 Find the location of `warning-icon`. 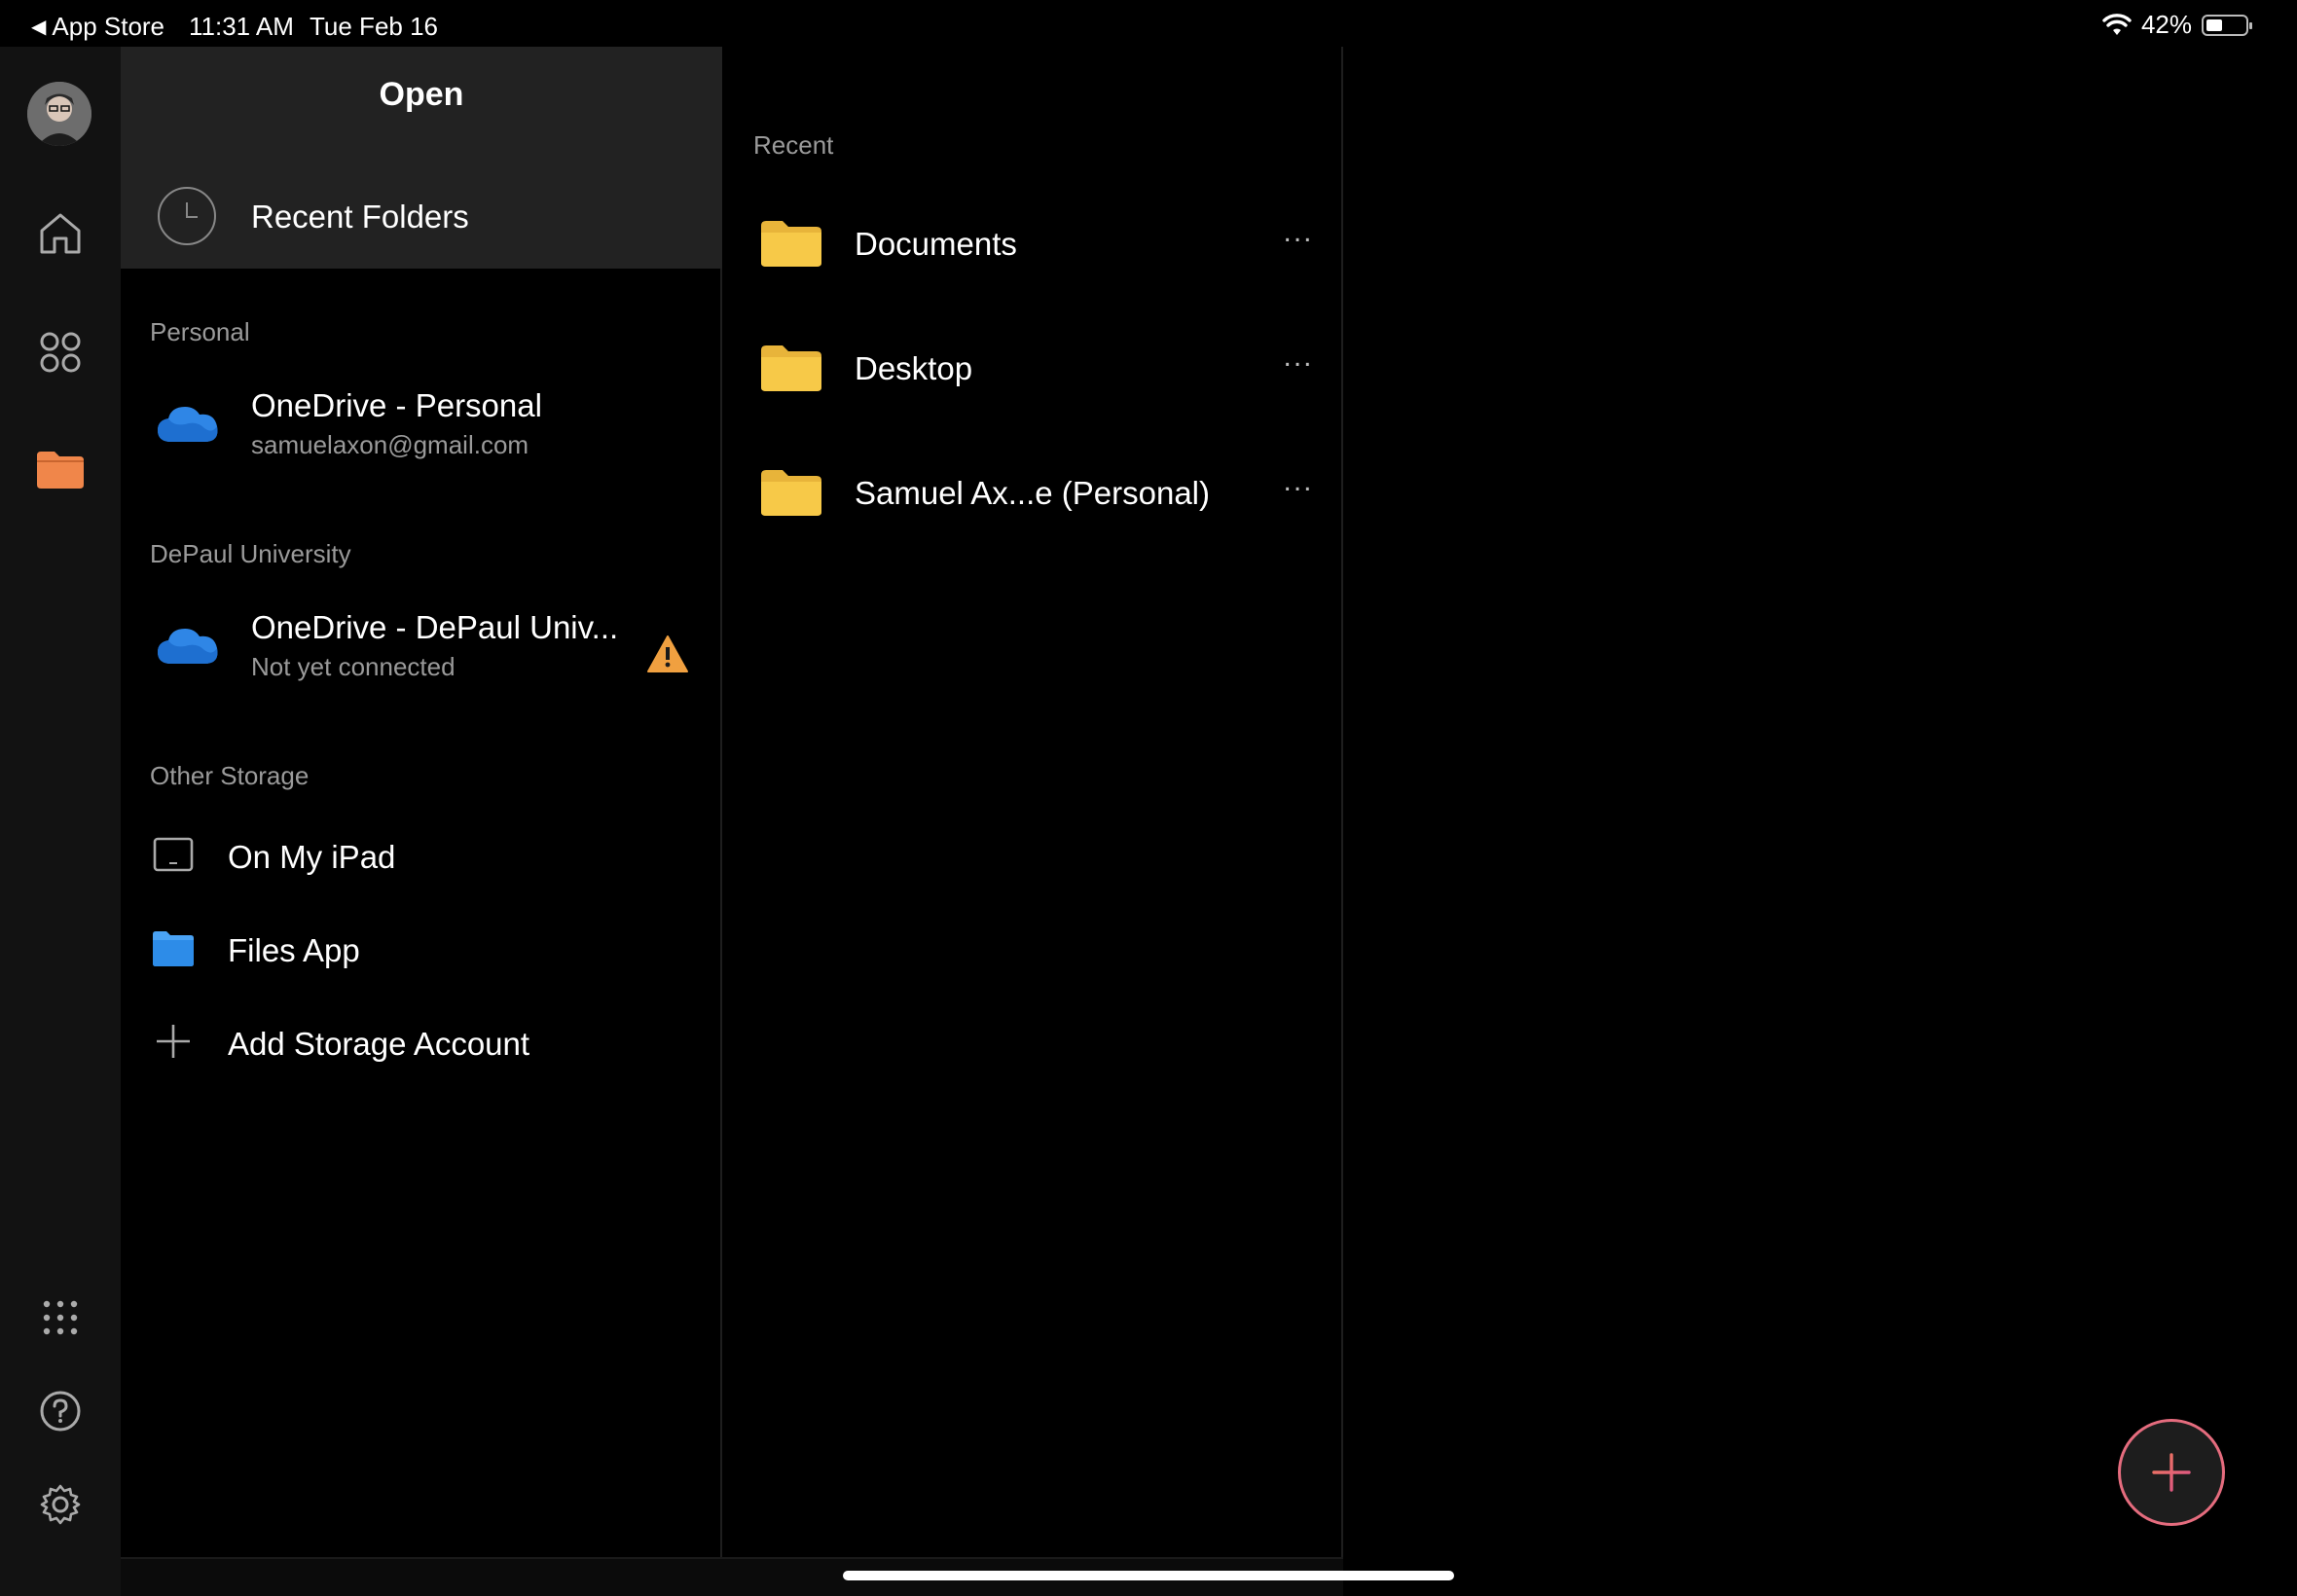

warning-icon is located at coordinates (667, 653).